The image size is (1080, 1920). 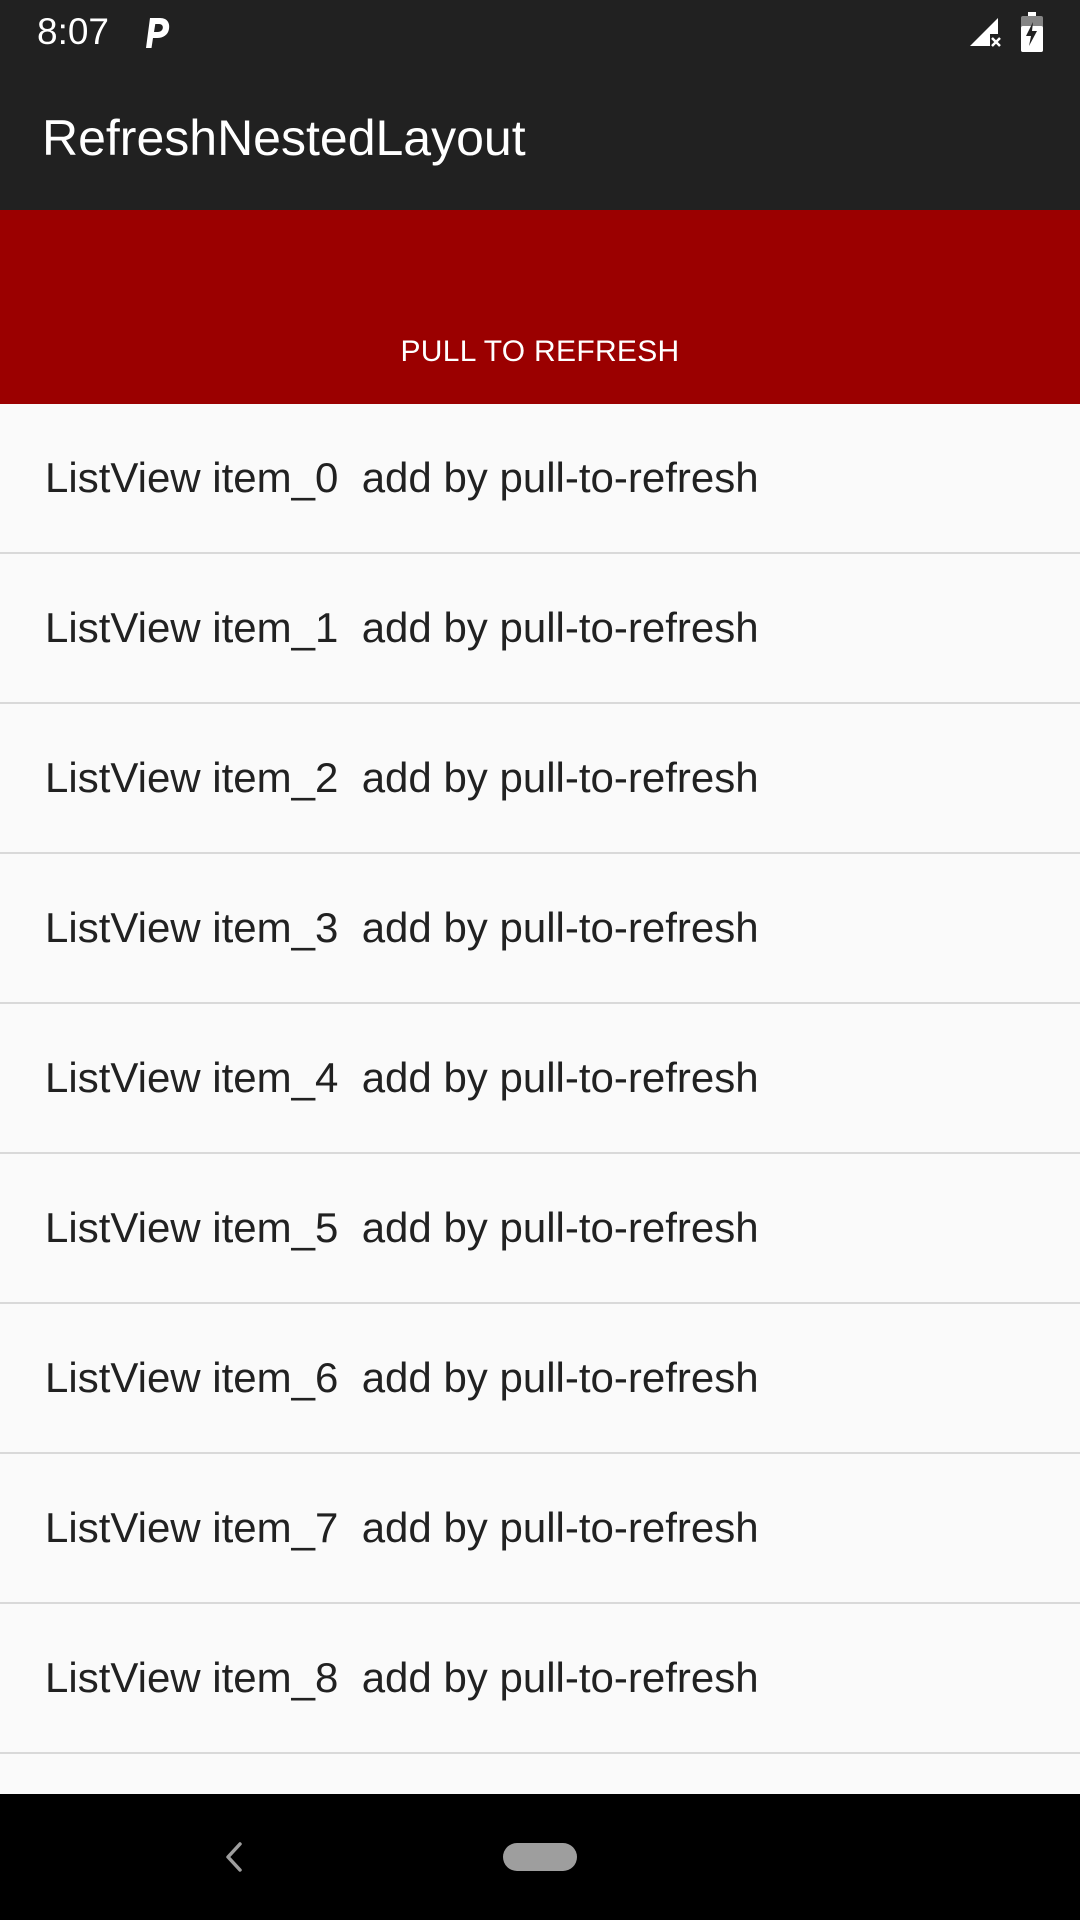 I want to click on list-item-label: ListView item_8 add by pull-to-refresh, so click(x=402, y=1677).